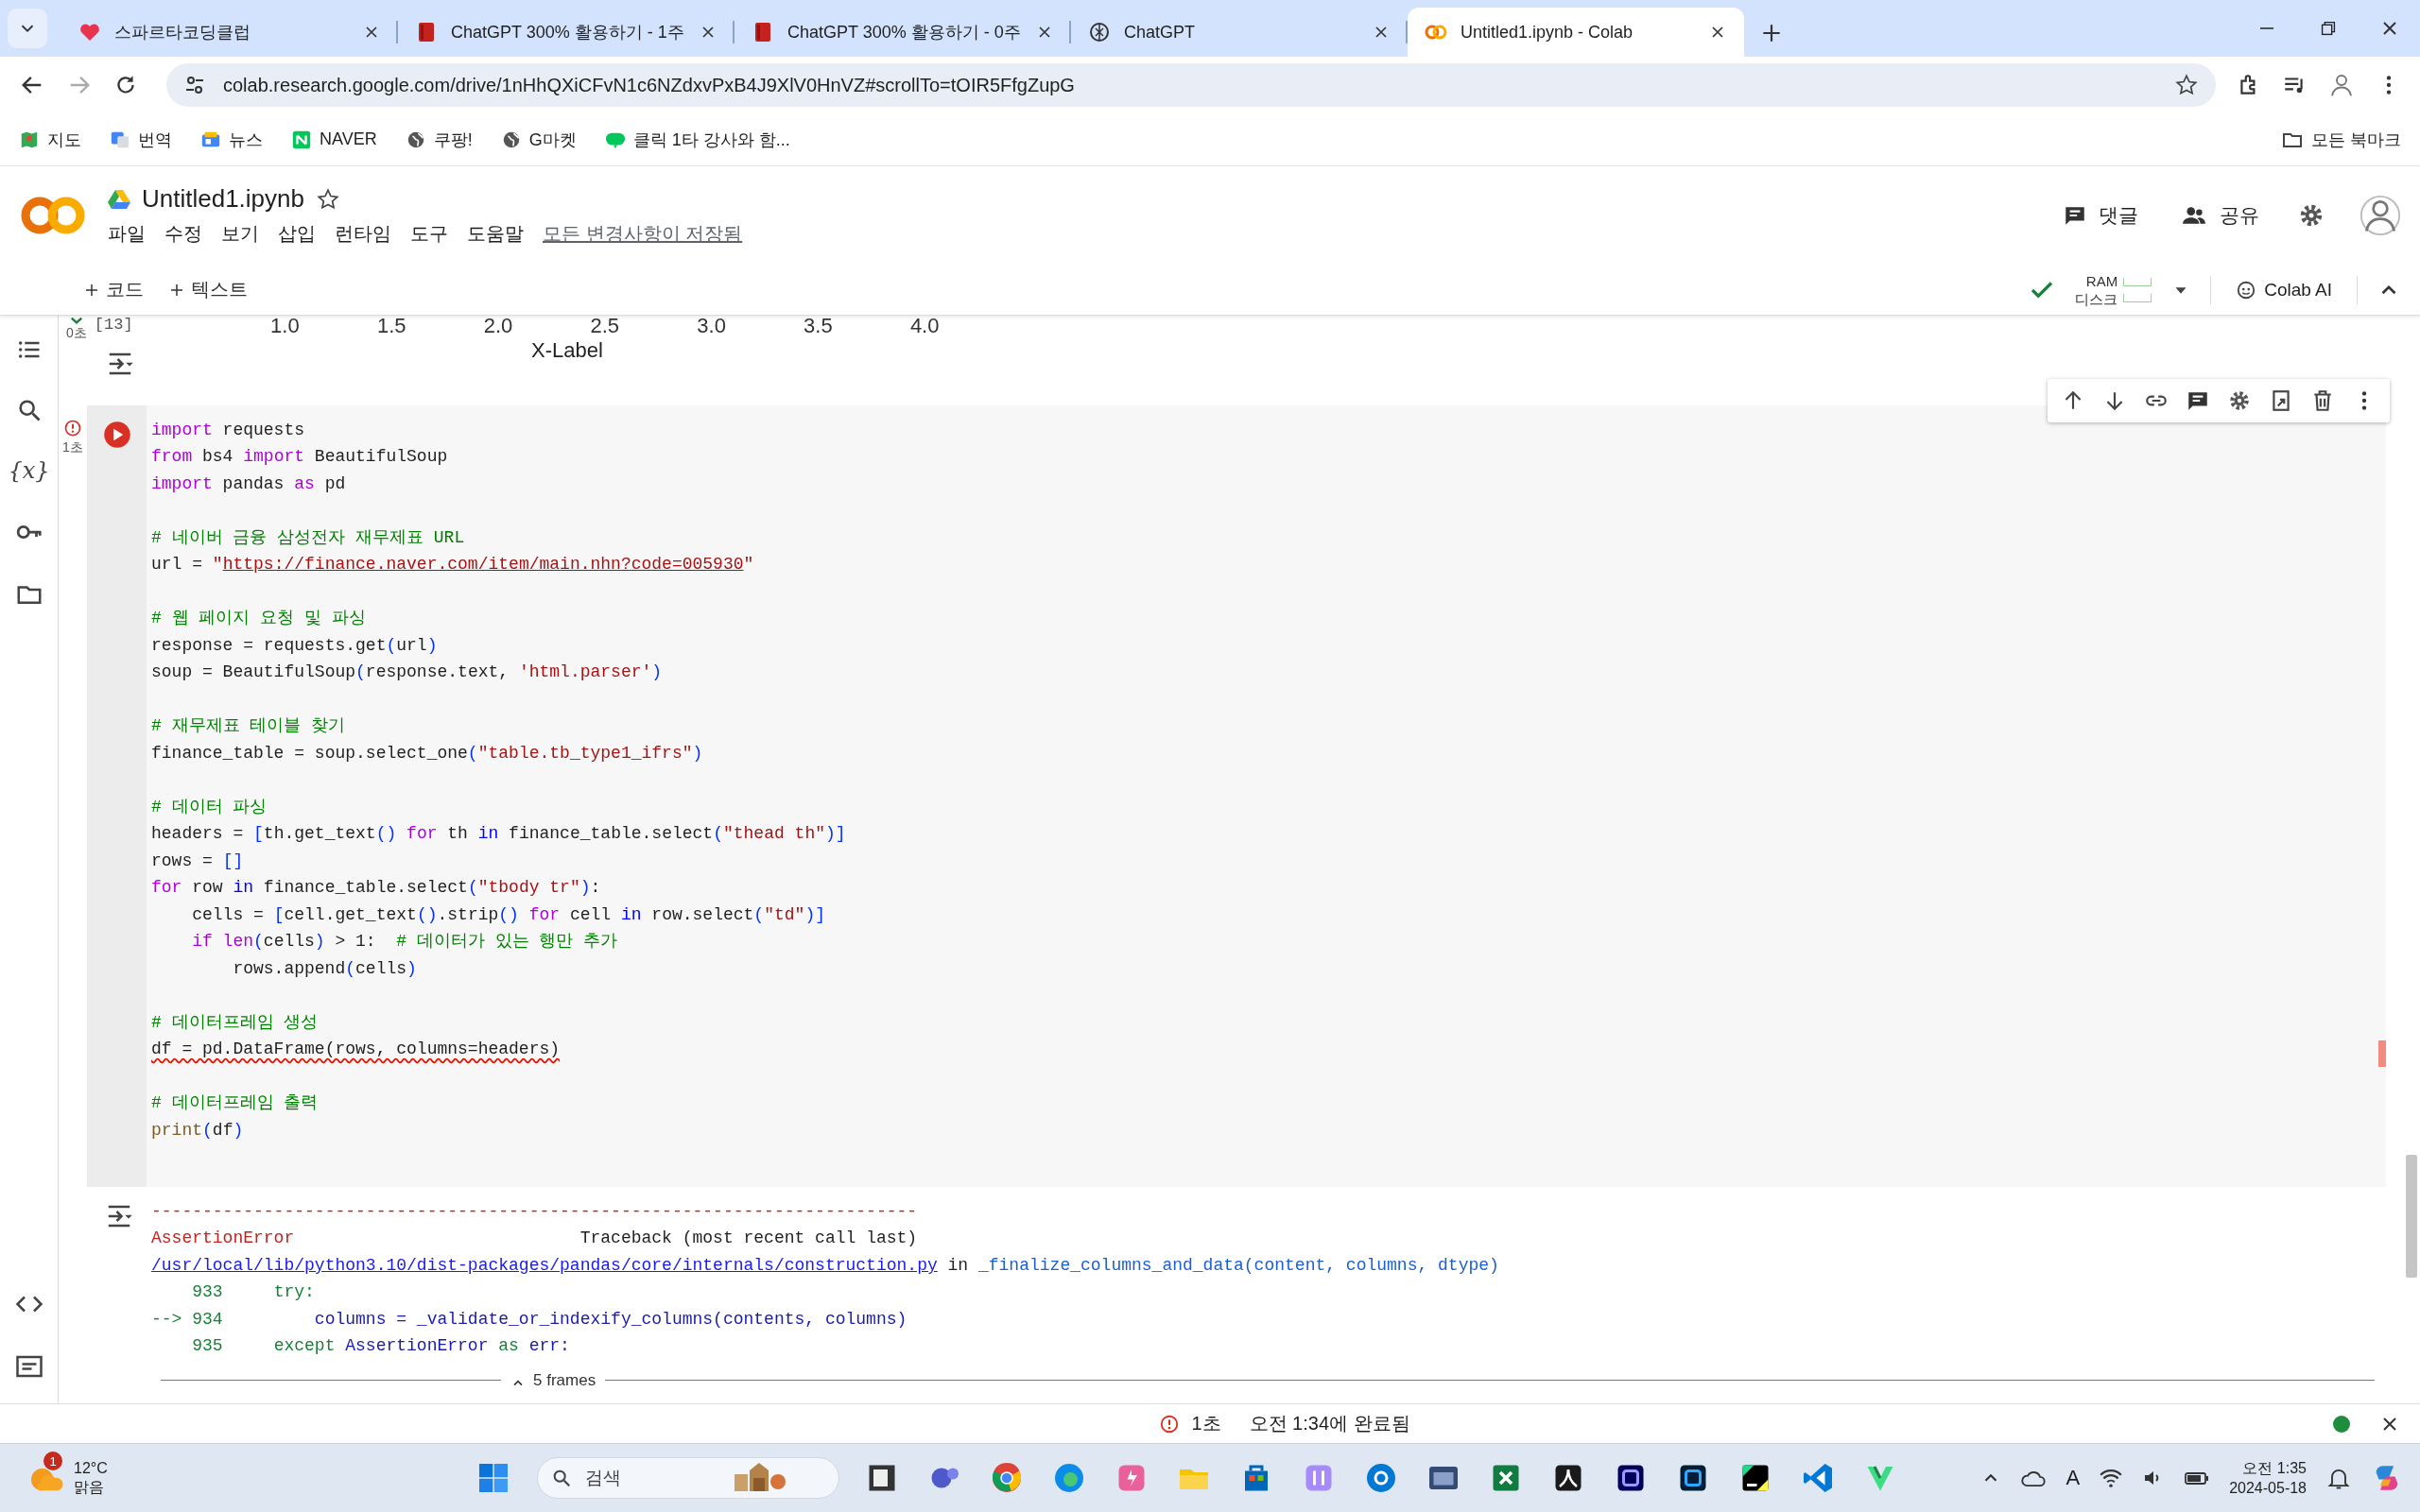 This screenshot has width=2420, height=1512. What do you see at coordinates (228, 430) in the screenshot?
I see `code-line: import requests` at bounding box center [228, 430].